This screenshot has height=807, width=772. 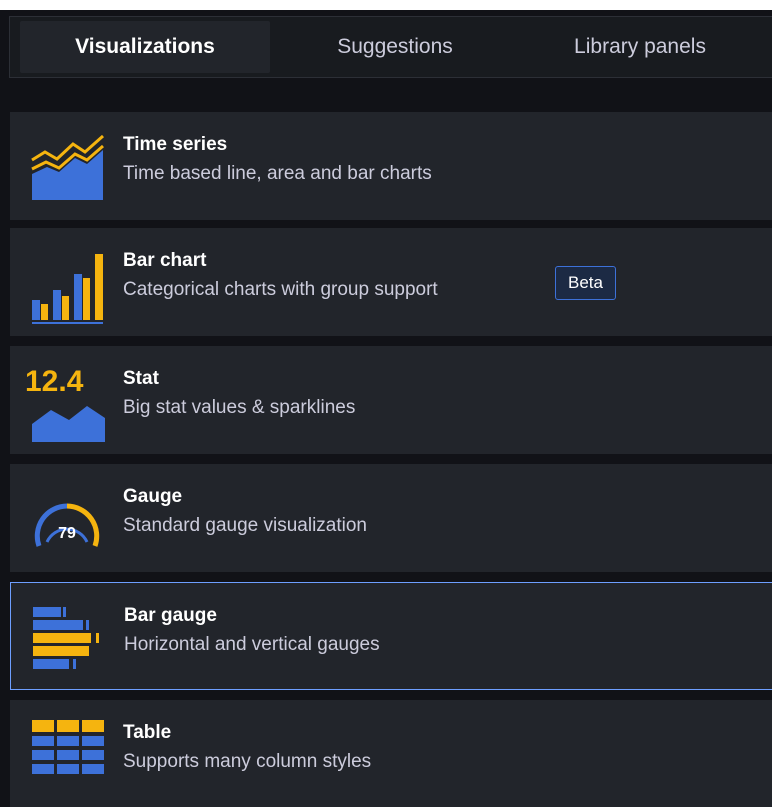 What do you see at coordinates (175, 144) in the screenshot?
I see `card-title: Time series` at bounding box center [175, 144].